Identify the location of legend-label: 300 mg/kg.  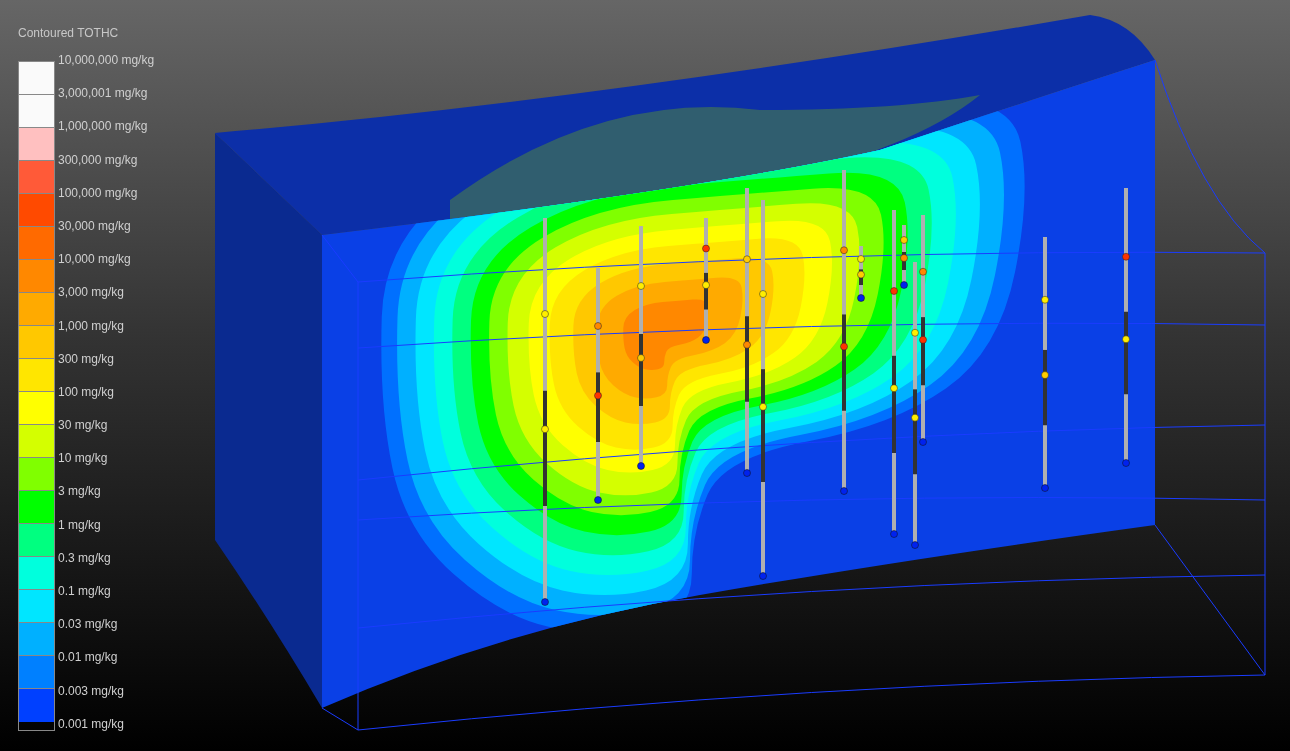
(87, 358).